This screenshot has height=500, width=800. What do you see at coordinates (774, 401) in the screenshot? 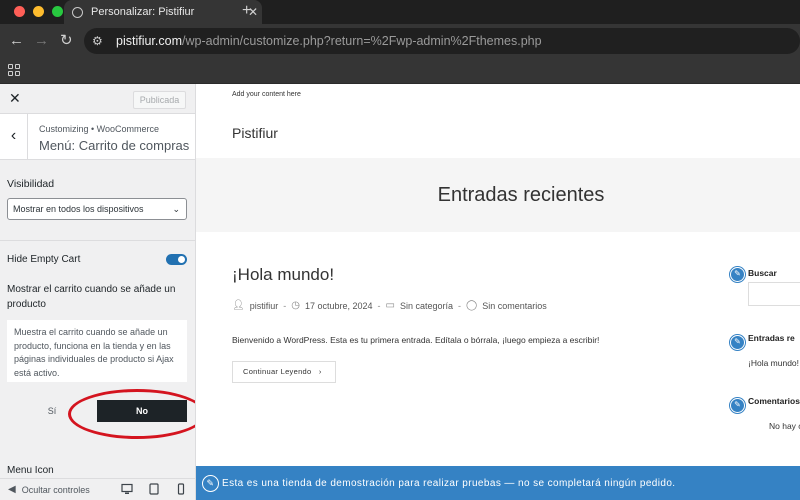
I see `comments-widget-title: Comentarios` at bounding box center [774, 401].